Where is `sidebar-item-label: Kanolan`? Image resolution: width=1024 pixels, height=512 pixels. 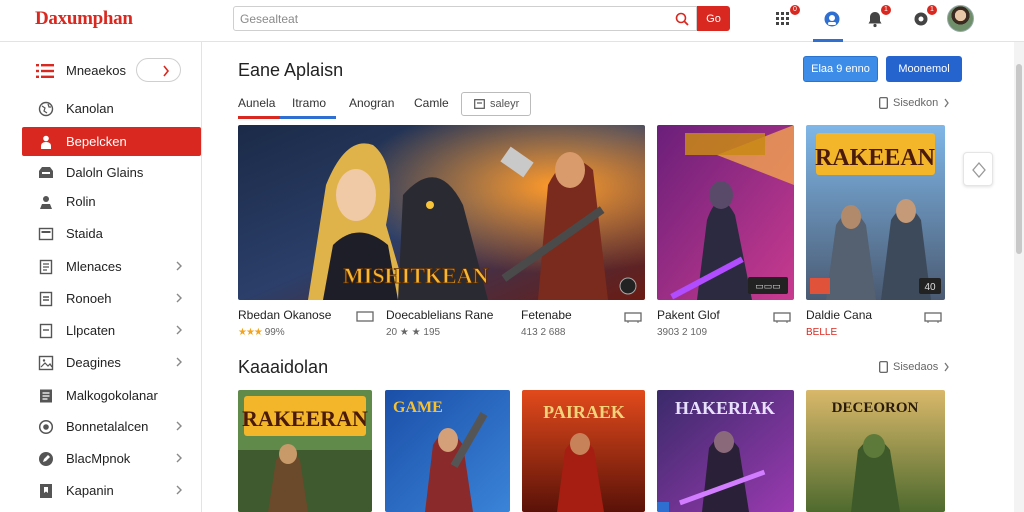
sidebar-item-label: Kanolan is located at coordinates (90, 108).